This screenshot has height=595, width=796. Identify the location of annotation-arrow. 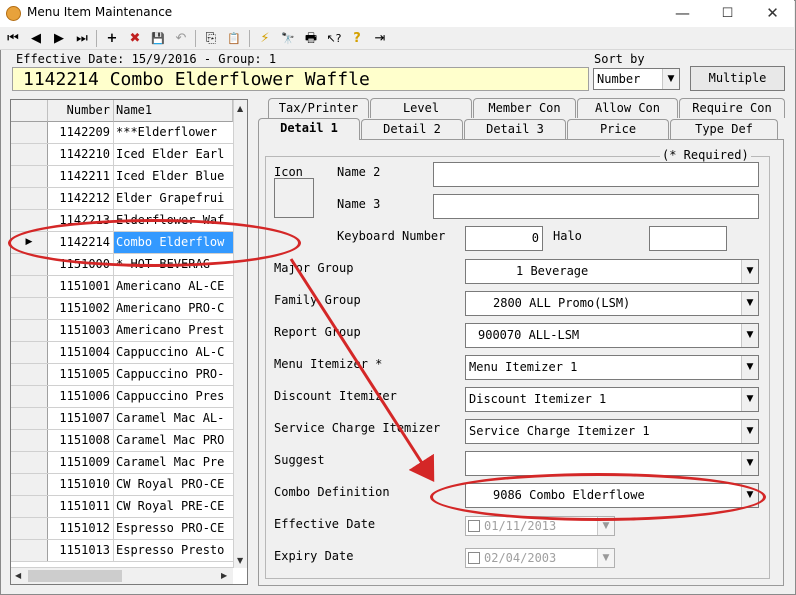
(362, 370).